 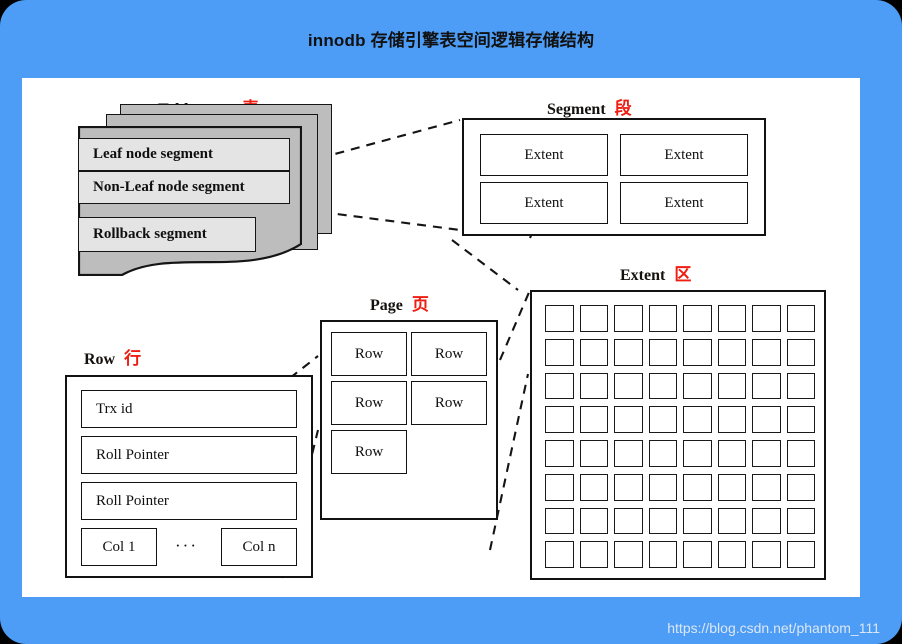 I want to click on extent-box-4-label: Extent, so click(x=684, y=202).